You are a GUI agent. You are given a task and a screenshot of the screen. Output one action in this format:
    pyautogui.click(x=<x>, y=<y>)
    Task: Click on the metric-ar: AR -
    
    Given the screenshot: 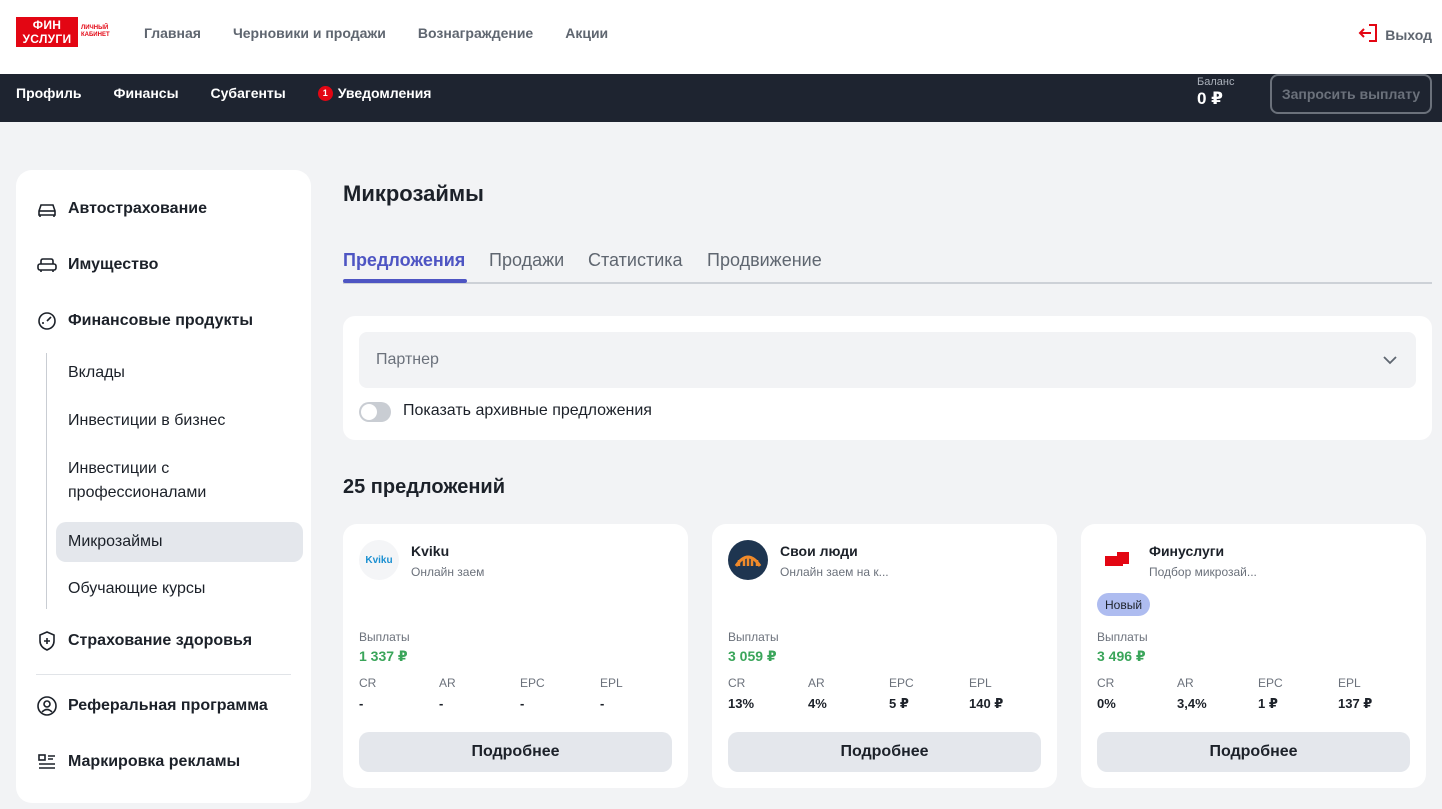 What is the action you would take?
    pyautogui.click(x=479, y=693)
    